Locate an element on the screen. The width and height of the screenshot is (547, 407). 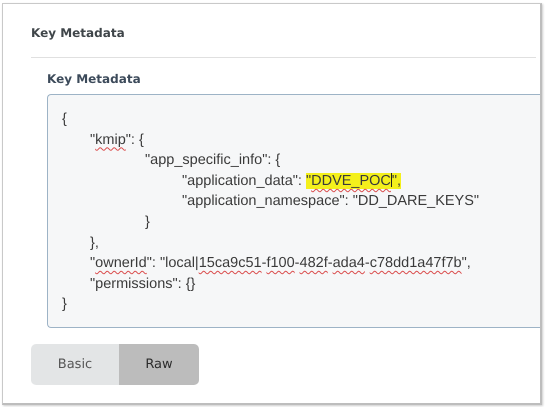
code-line: "permissions": {} is located at coordinates (142, 284).